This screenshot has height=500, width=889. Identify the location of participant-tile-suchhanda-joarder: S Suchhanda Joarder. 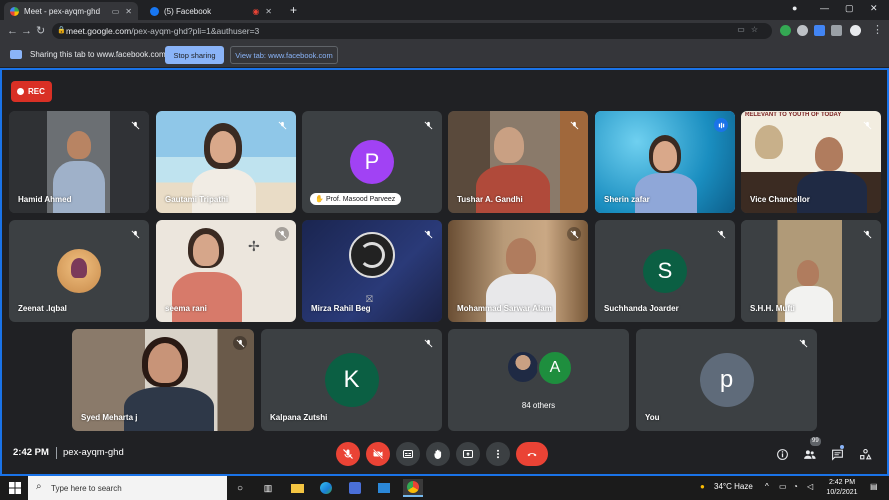
(665, 271).